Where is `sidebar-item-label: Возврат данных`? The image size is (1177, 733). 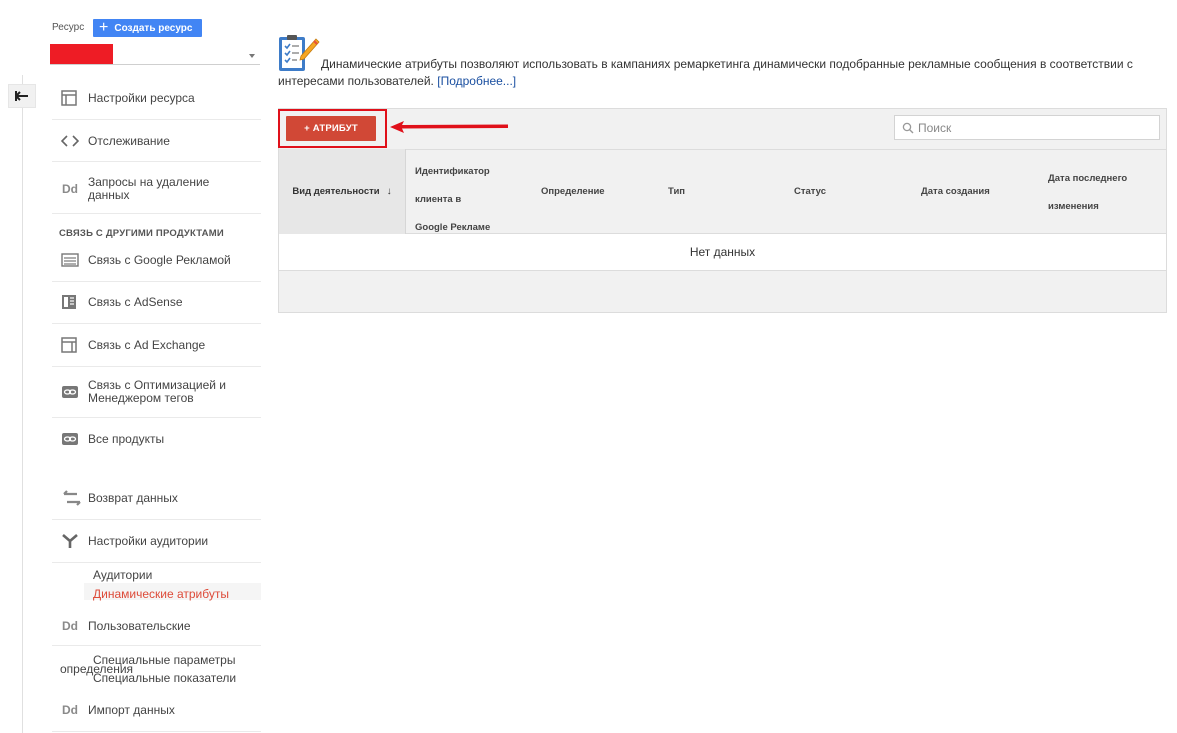
sidebar-item-label: Возврат данных is located at coordinates (133, 498).